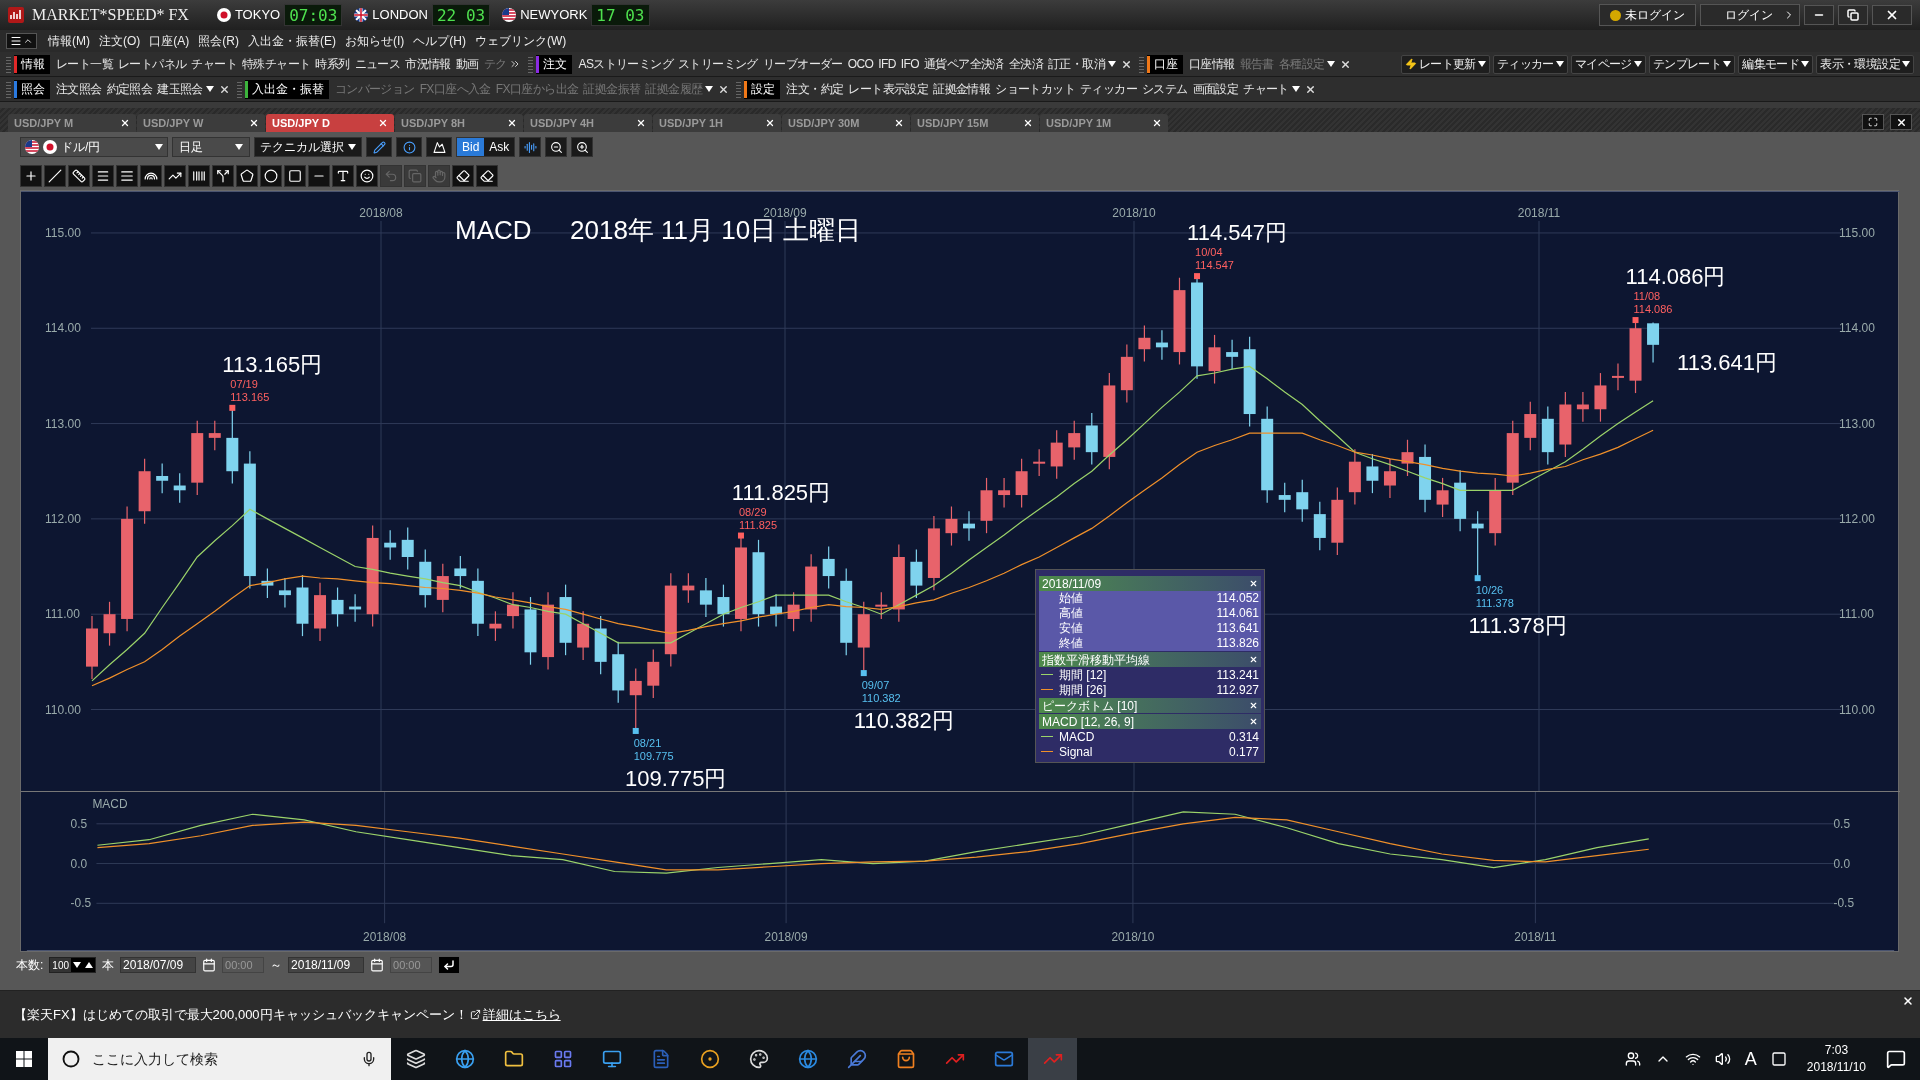 The width and height of the screenshot is (1920, 1080). Describe the element at coordinates (1692, 64) in the screenshot. I see `toolbar-dropdown-button: テンプレート` at that location.